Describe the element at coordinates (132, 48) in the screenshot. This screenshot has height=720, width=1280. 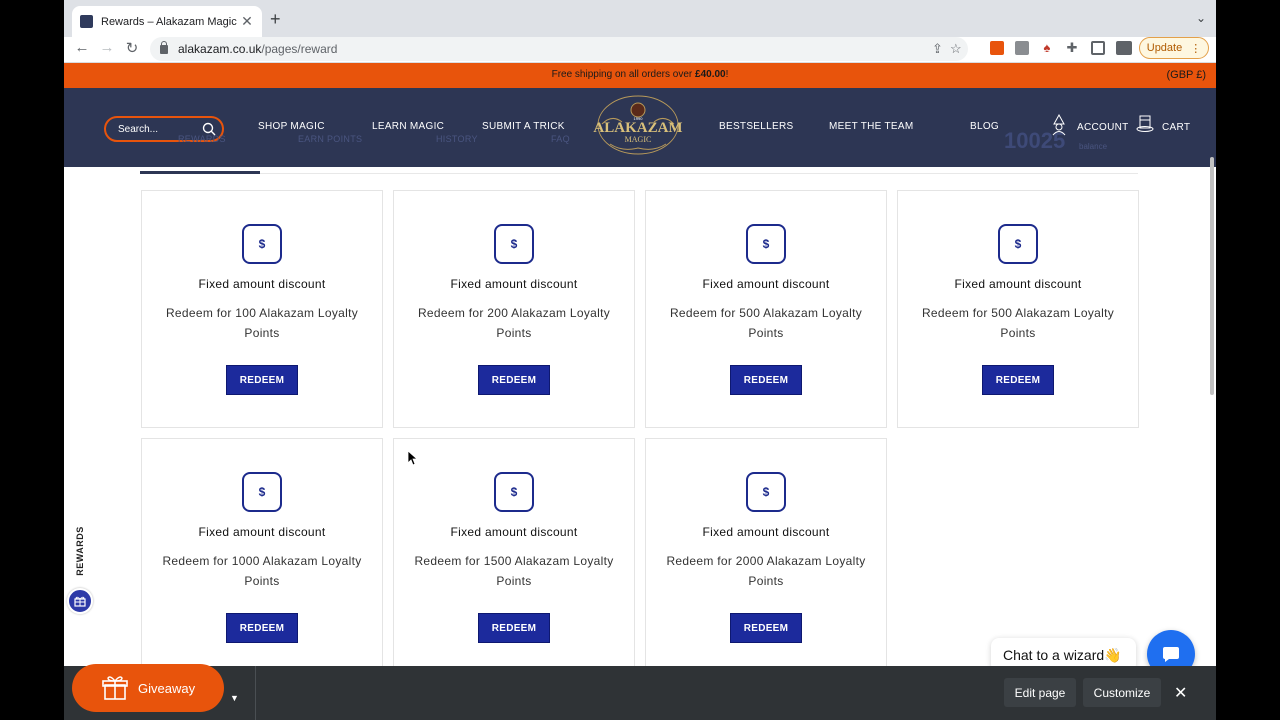
I see `reload-button: ↻` at that location.